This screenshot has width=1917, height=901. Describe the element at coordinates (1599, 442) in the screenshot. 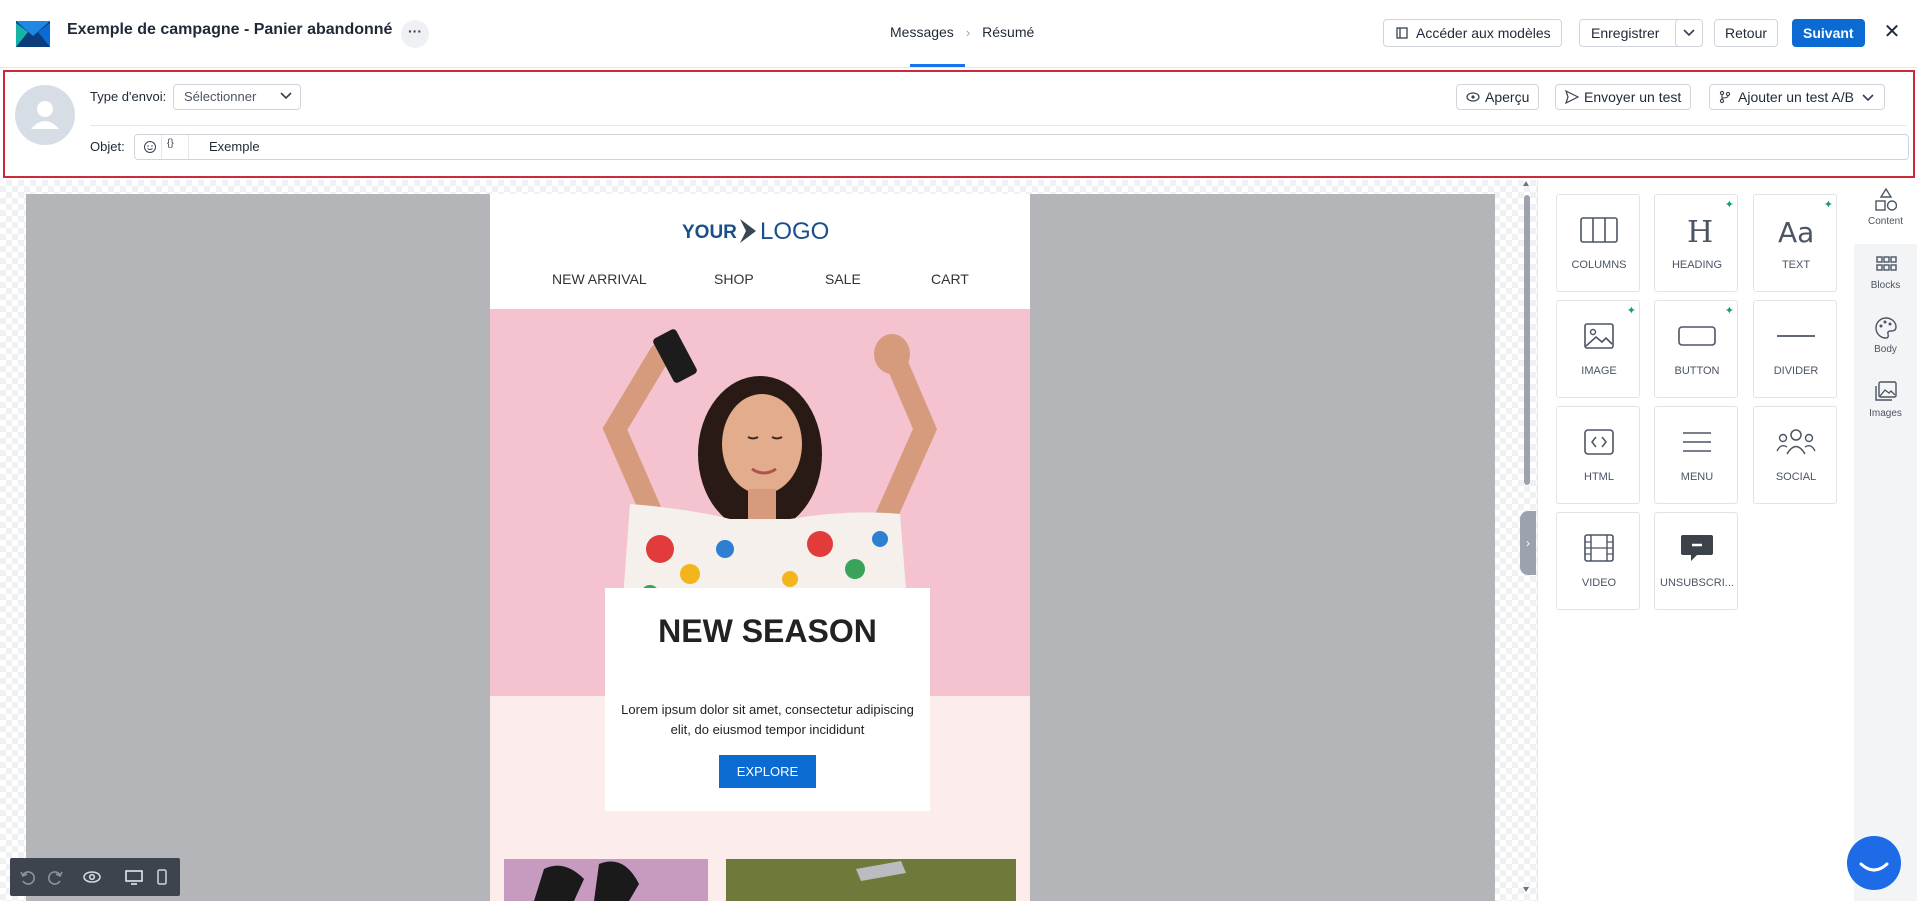

I see `html-icon` at that location.